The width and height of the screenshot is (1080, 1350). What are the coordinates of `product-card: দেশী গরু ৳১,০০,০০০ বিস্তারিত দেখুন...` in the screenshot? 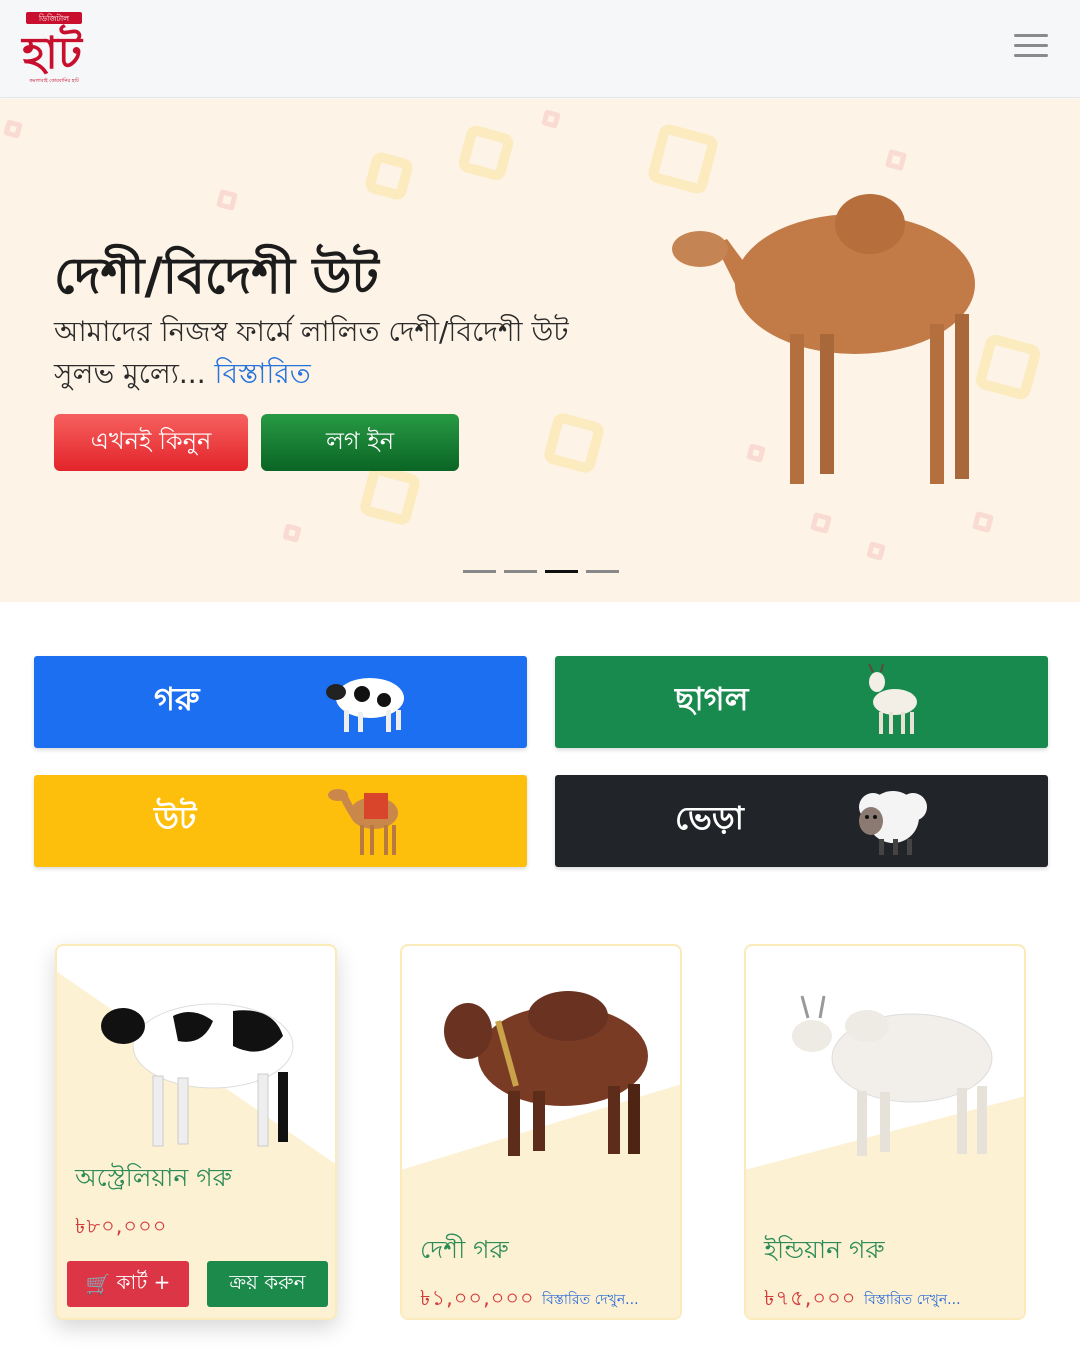 It's located at (541, 1132).